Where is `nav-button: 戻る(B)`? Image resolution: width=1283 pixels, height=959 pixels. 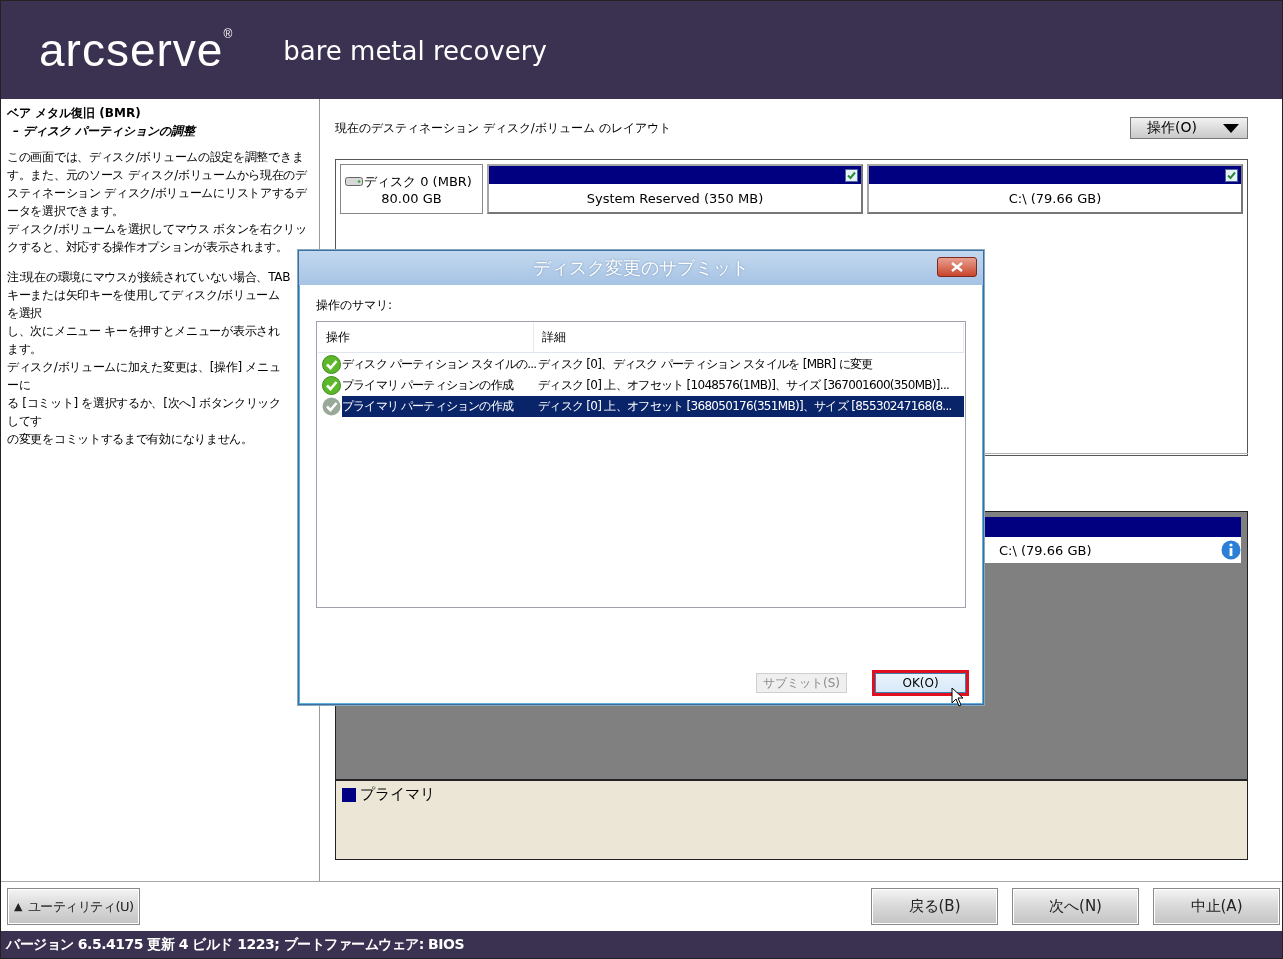 nav-button: 戻る(B) is located at coordinates (934, 906).